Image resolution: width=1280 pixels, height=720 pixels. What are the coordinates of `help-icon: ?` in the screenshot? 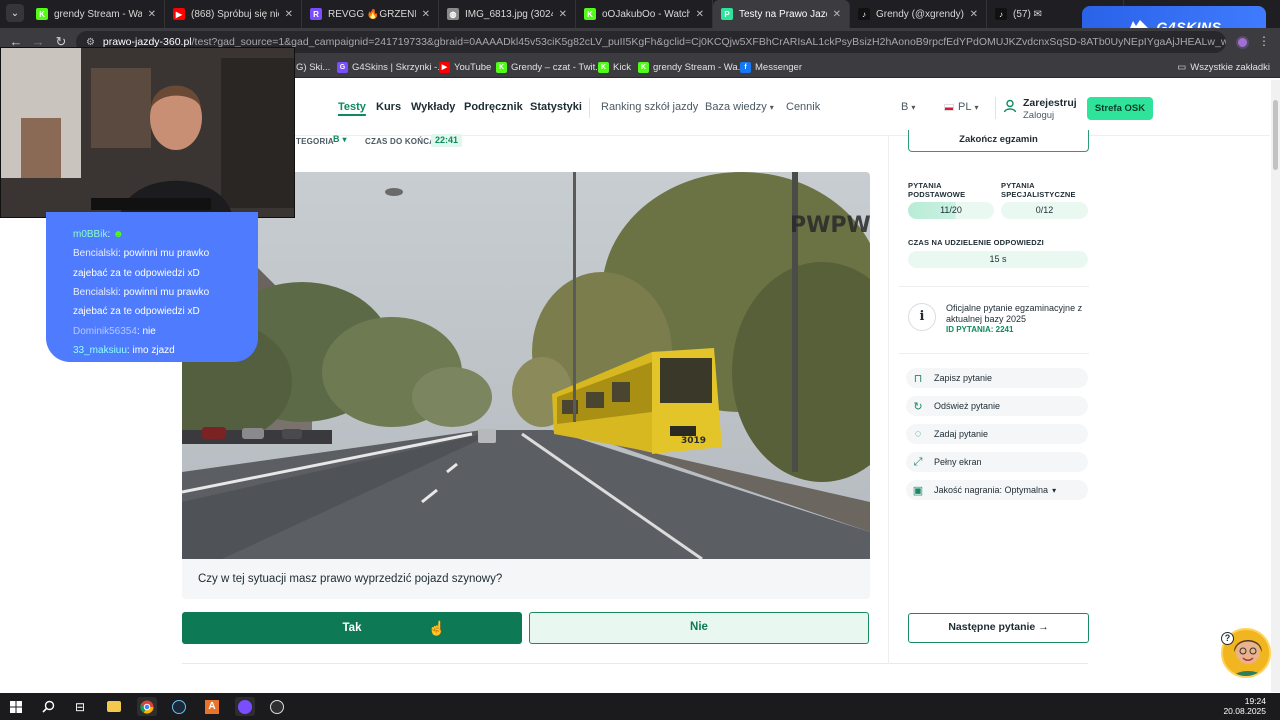 It's located at (1227, 638).